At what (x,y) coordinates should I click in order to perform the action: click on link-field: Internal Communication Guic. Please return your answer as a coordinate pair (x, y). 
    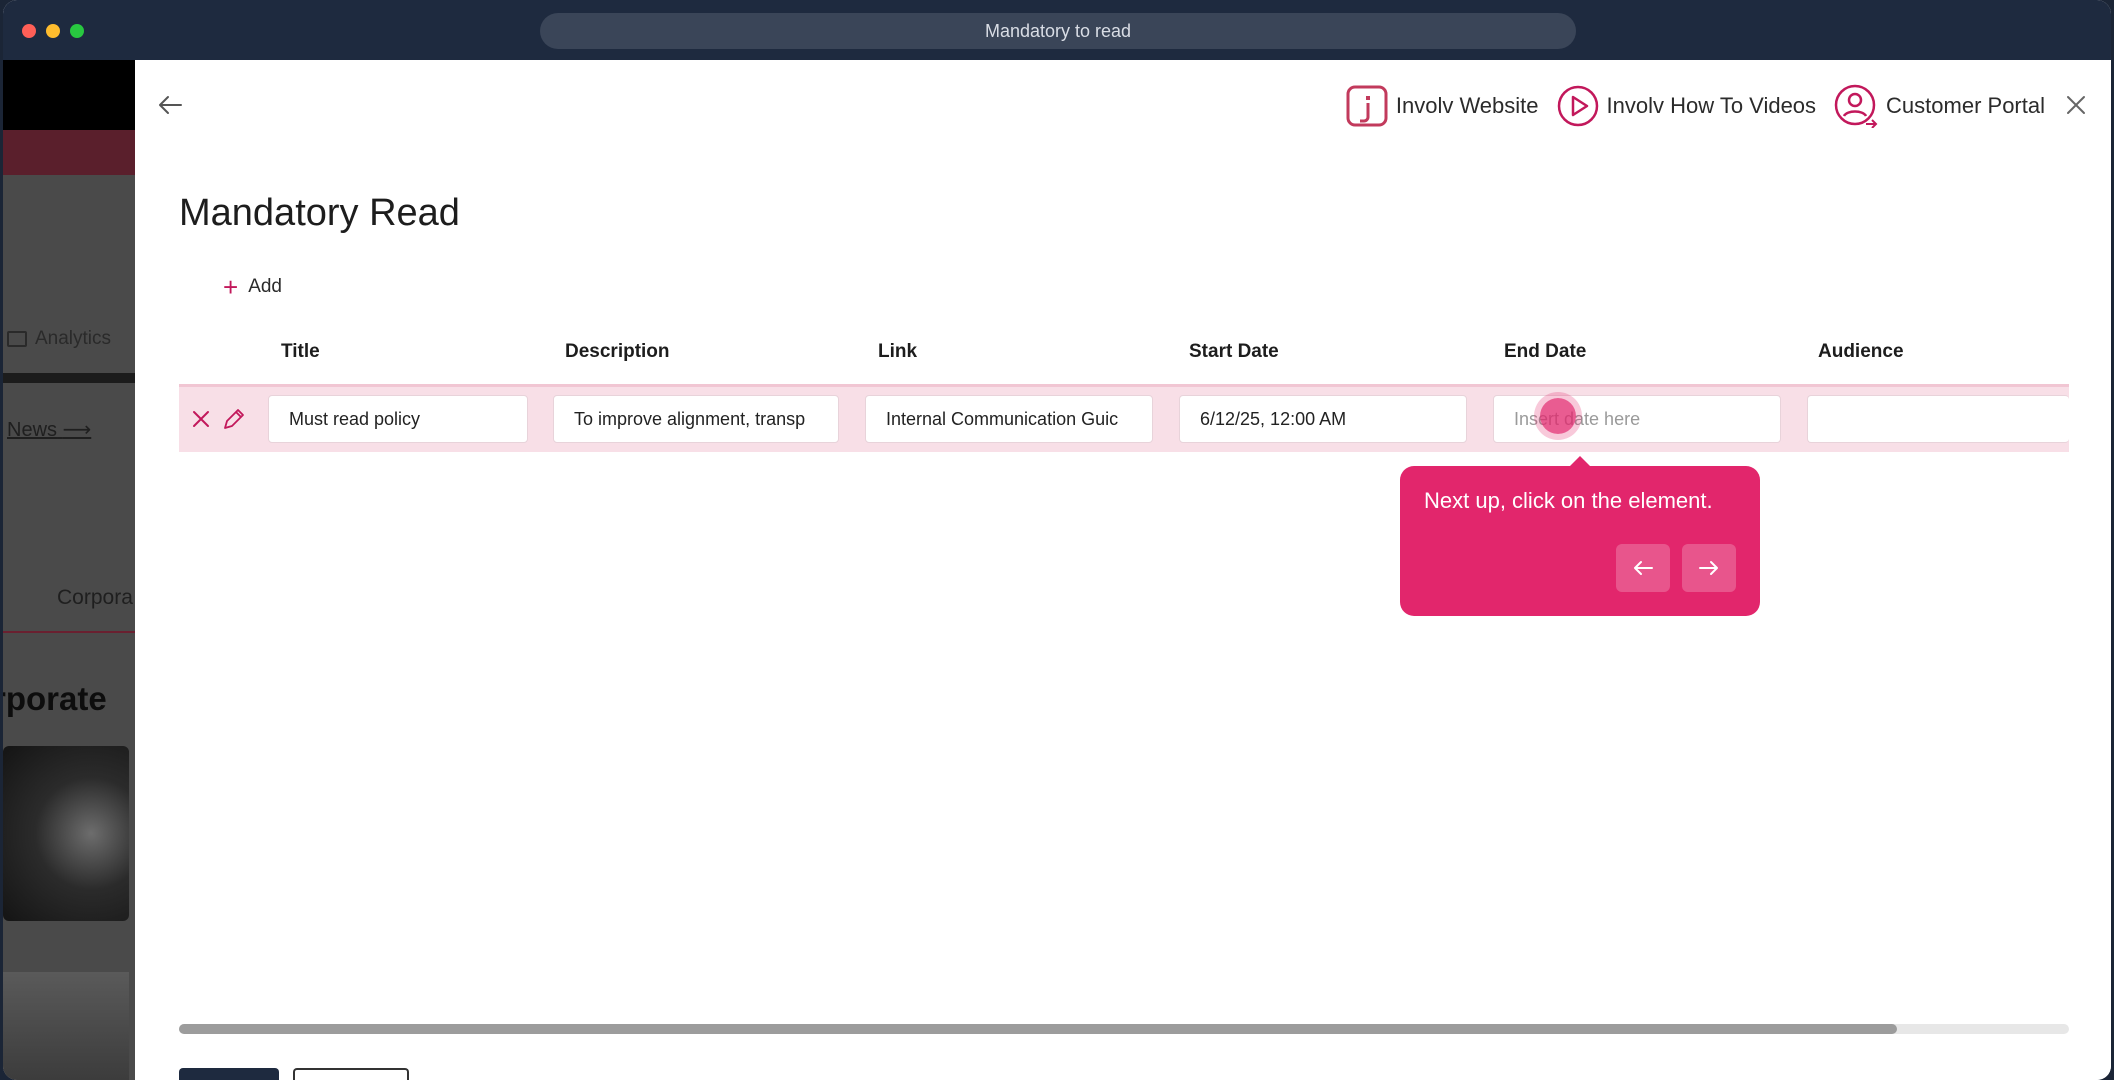
    Looking at the image, I should click on (1009, 419).